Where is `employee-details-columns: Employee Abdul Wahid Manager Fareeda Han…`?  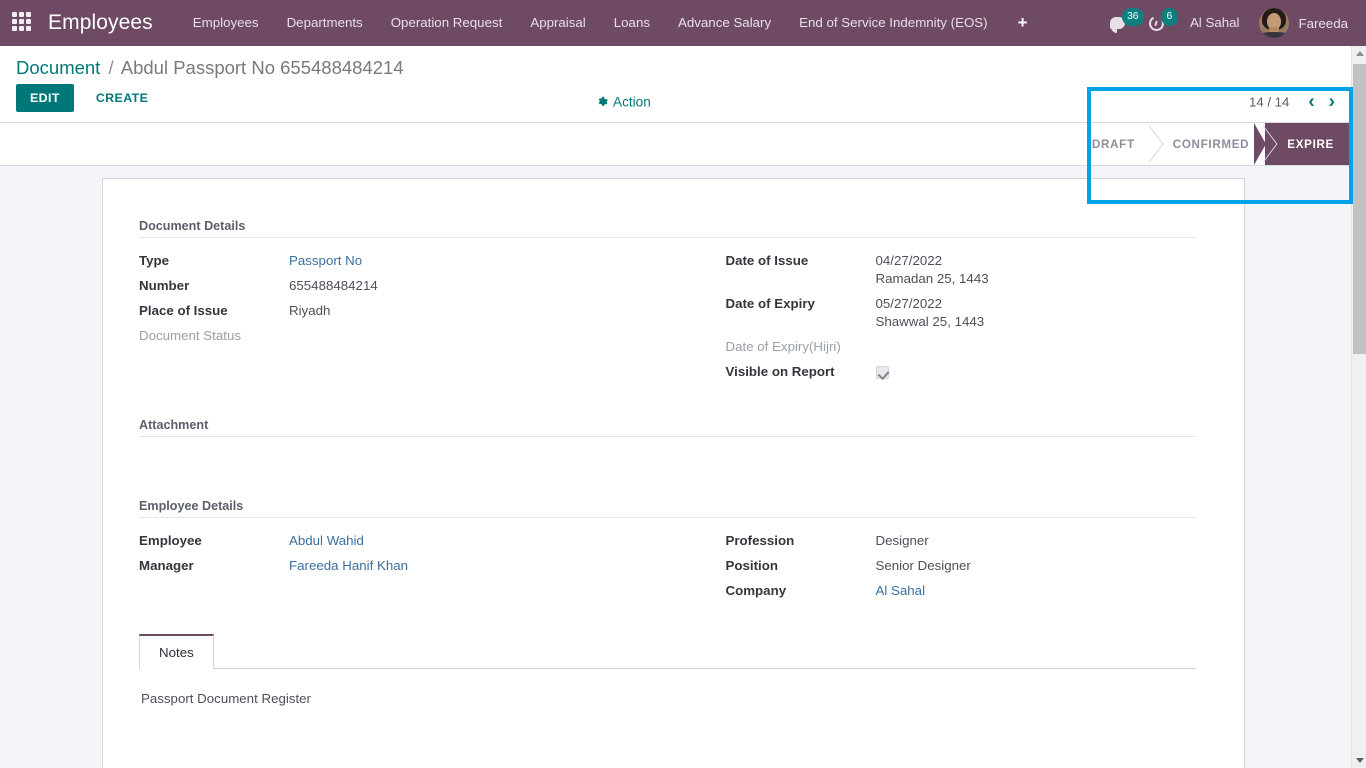 employee-details-columns: Employee Abdul Wahid Manager Fareeda Han… is located at coordinates (667, 565).